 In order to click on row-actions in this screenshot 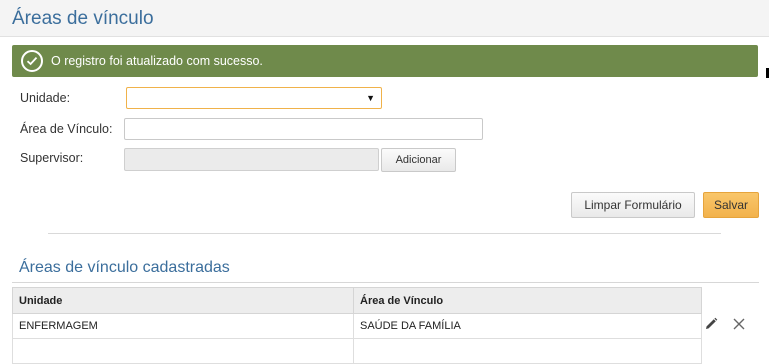, I will do `click(731, 326)`.